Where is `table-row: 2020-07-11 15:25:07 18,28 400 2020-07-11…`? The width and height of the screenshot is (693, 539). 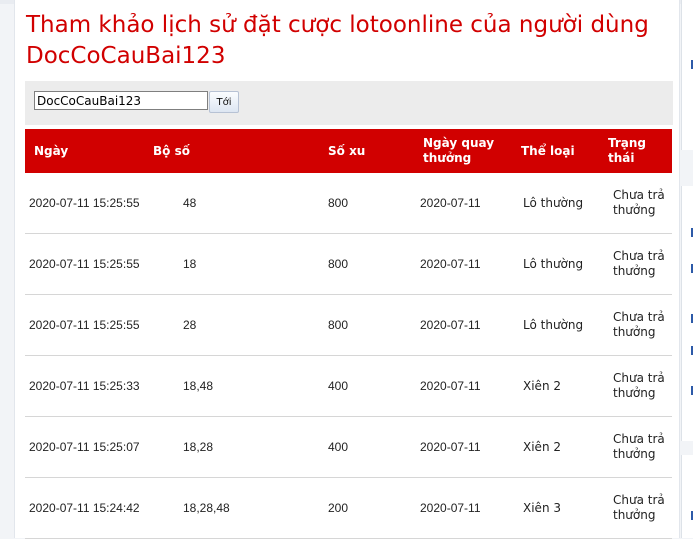 table-row: 2020-07-11 15:25:07 18,28 400 2020-07-11… is located at coordinates (348, 447).